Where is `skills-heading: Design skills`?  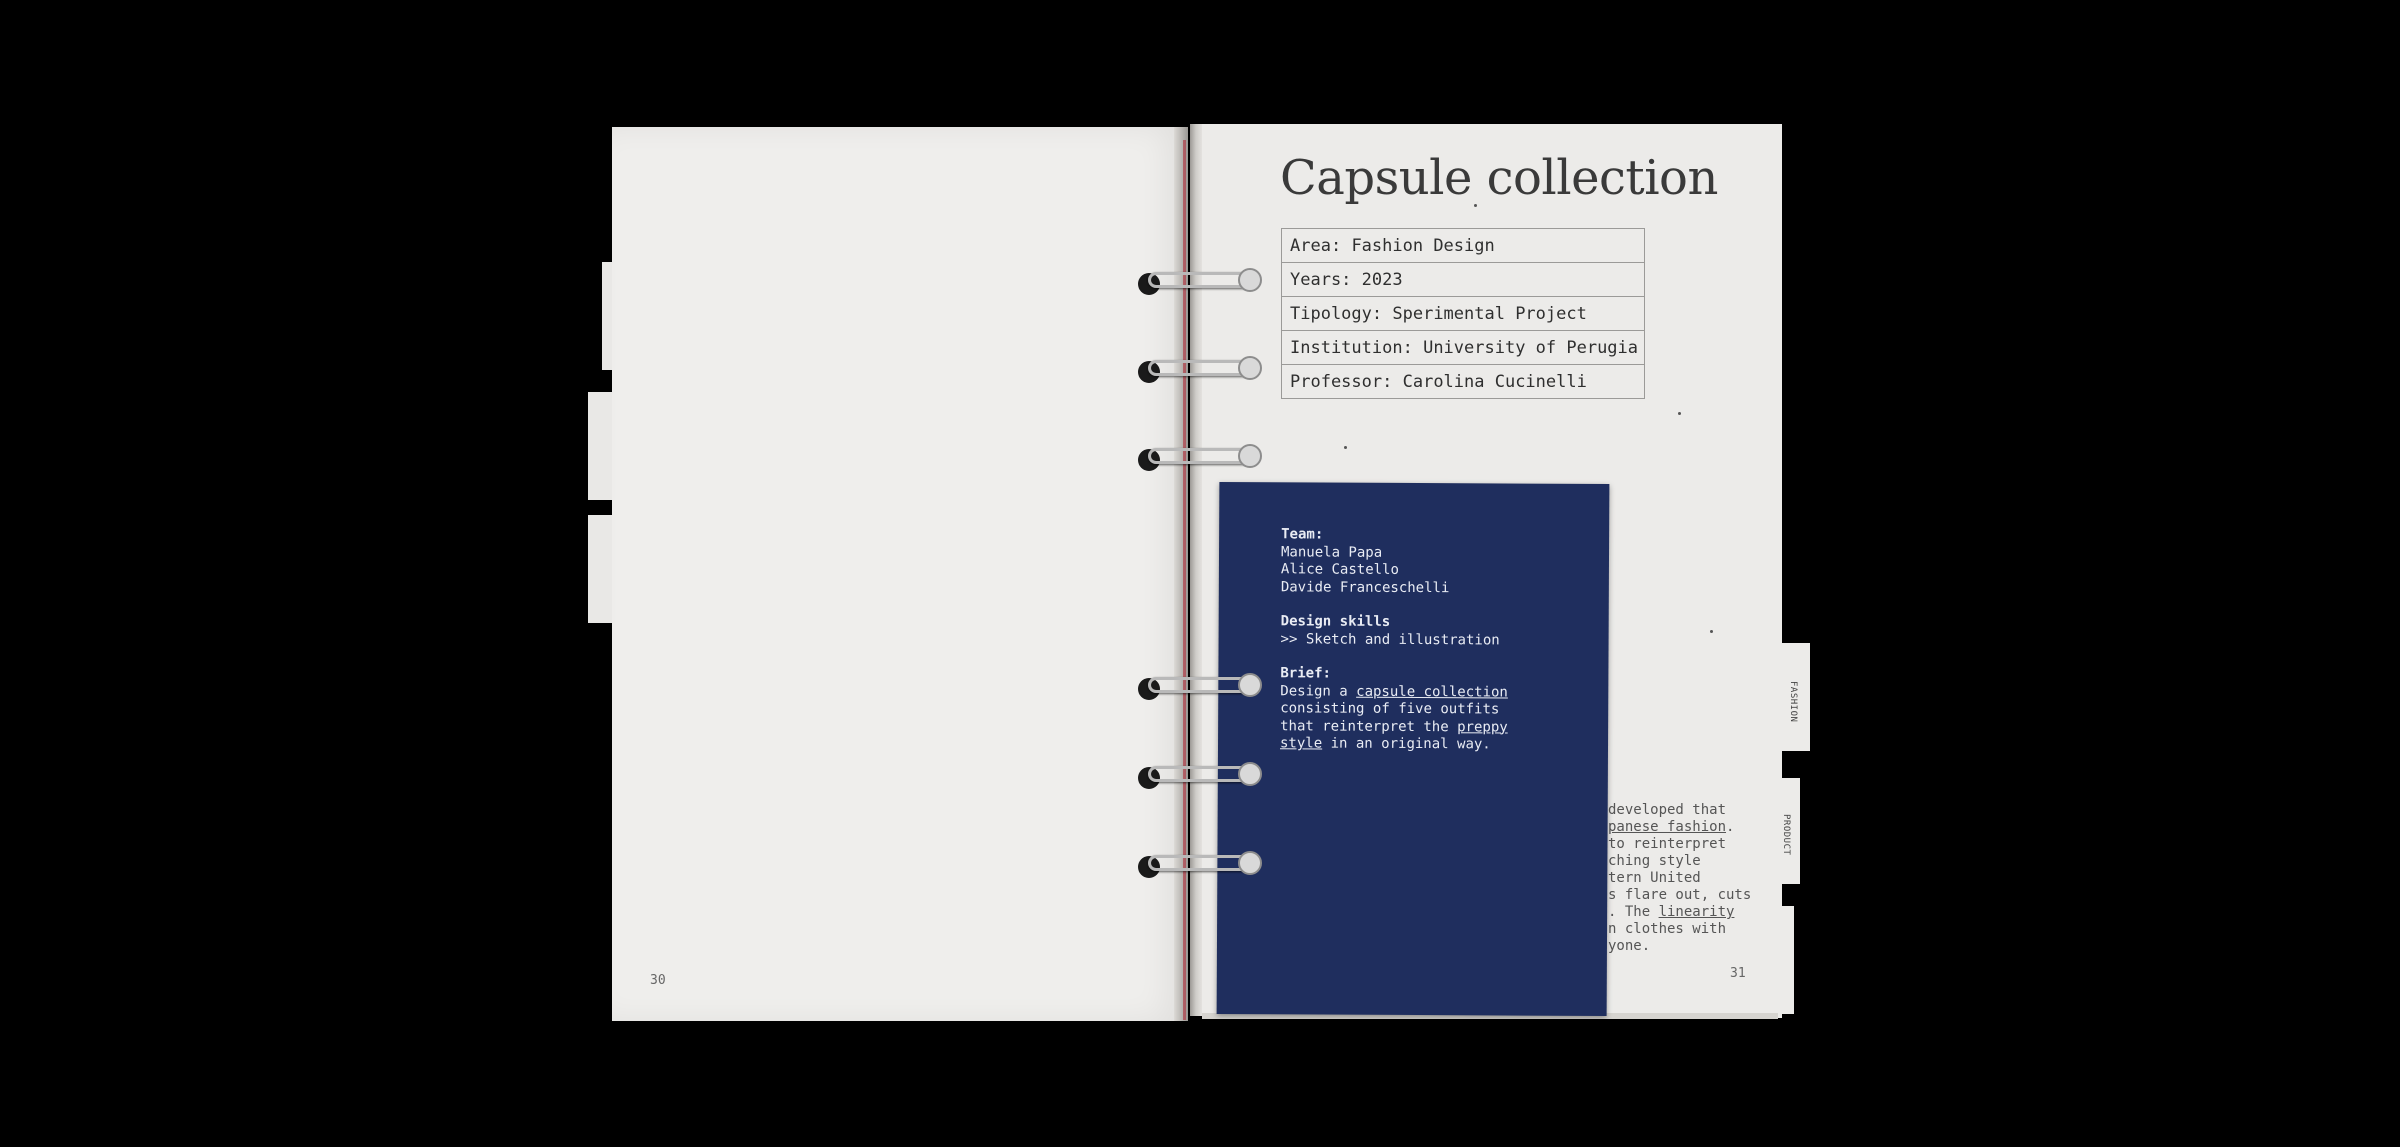 skills-heading: Design skills is located at coordinates (1335, 621).